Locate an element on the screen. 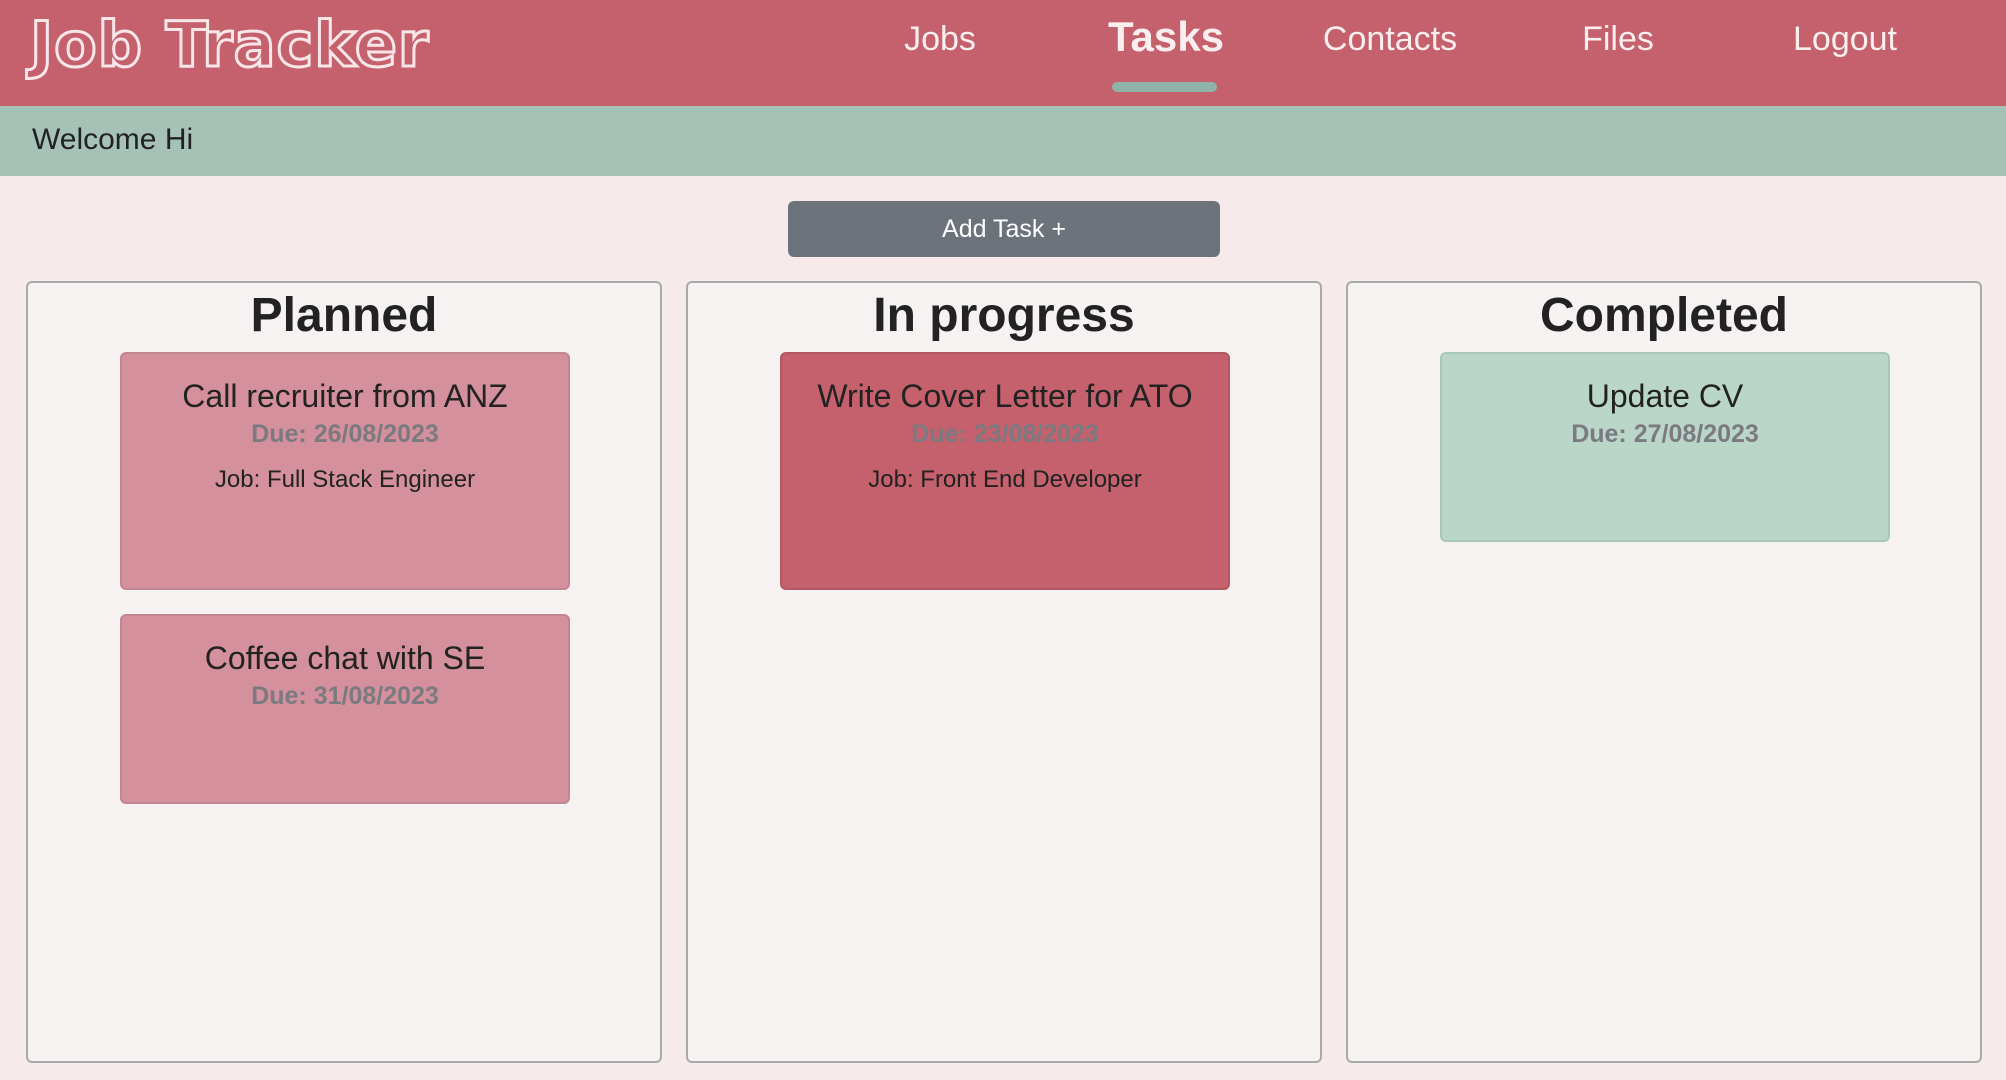 This screenshot has height=1080, width=2006. task-job: Job: Front End Developer is located at coordinates (1005, 479).